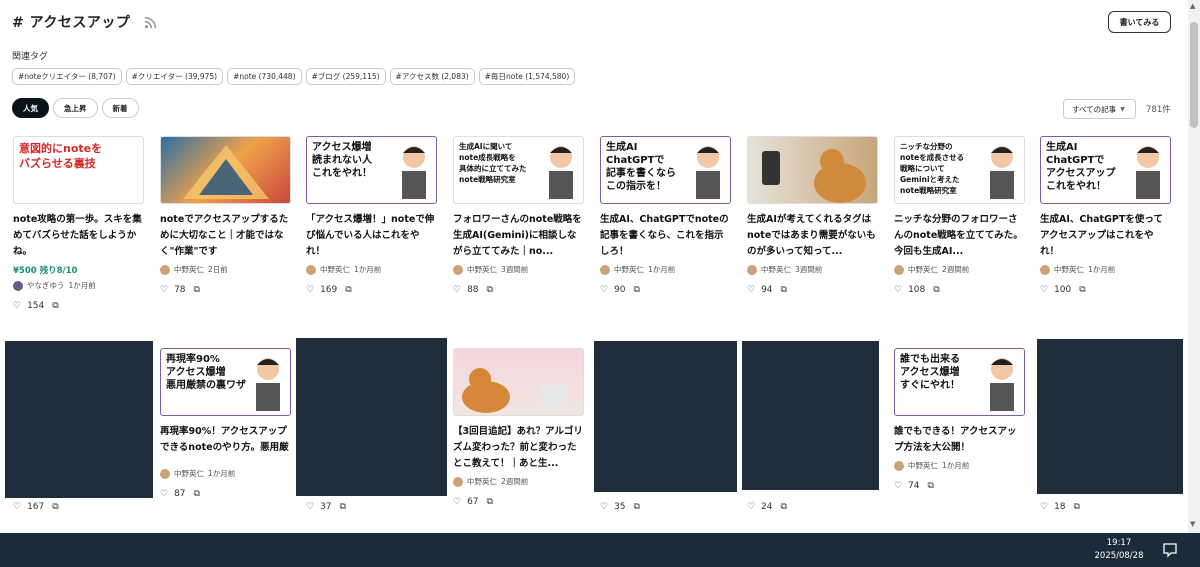 The height and width of the screenshot is (567, 1200). What do you see at coordinates (1055, 290) in the screenshot?
I see `like-button: ♡ 100` at bounding box center [1055, 290].